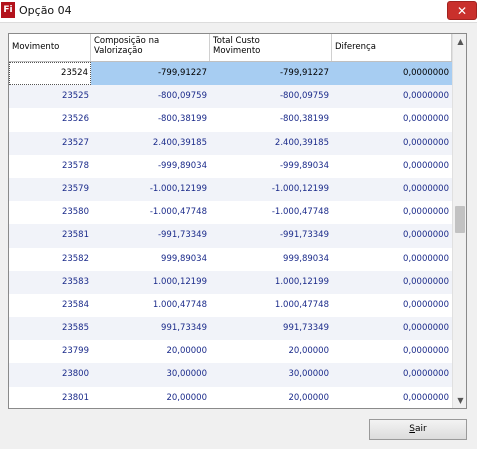 The image size is (477, 449). What do you see at coordinates (421, 429) in the screenshot?
I see `sair-label-rest: air` at bounding box center [421, 429].